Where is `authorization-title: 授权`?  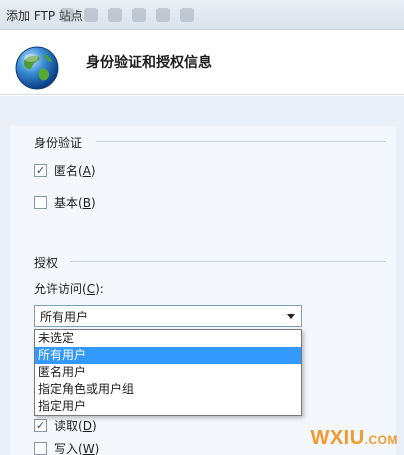
authorization-title: 授权 is located at coordinates (46, 263).